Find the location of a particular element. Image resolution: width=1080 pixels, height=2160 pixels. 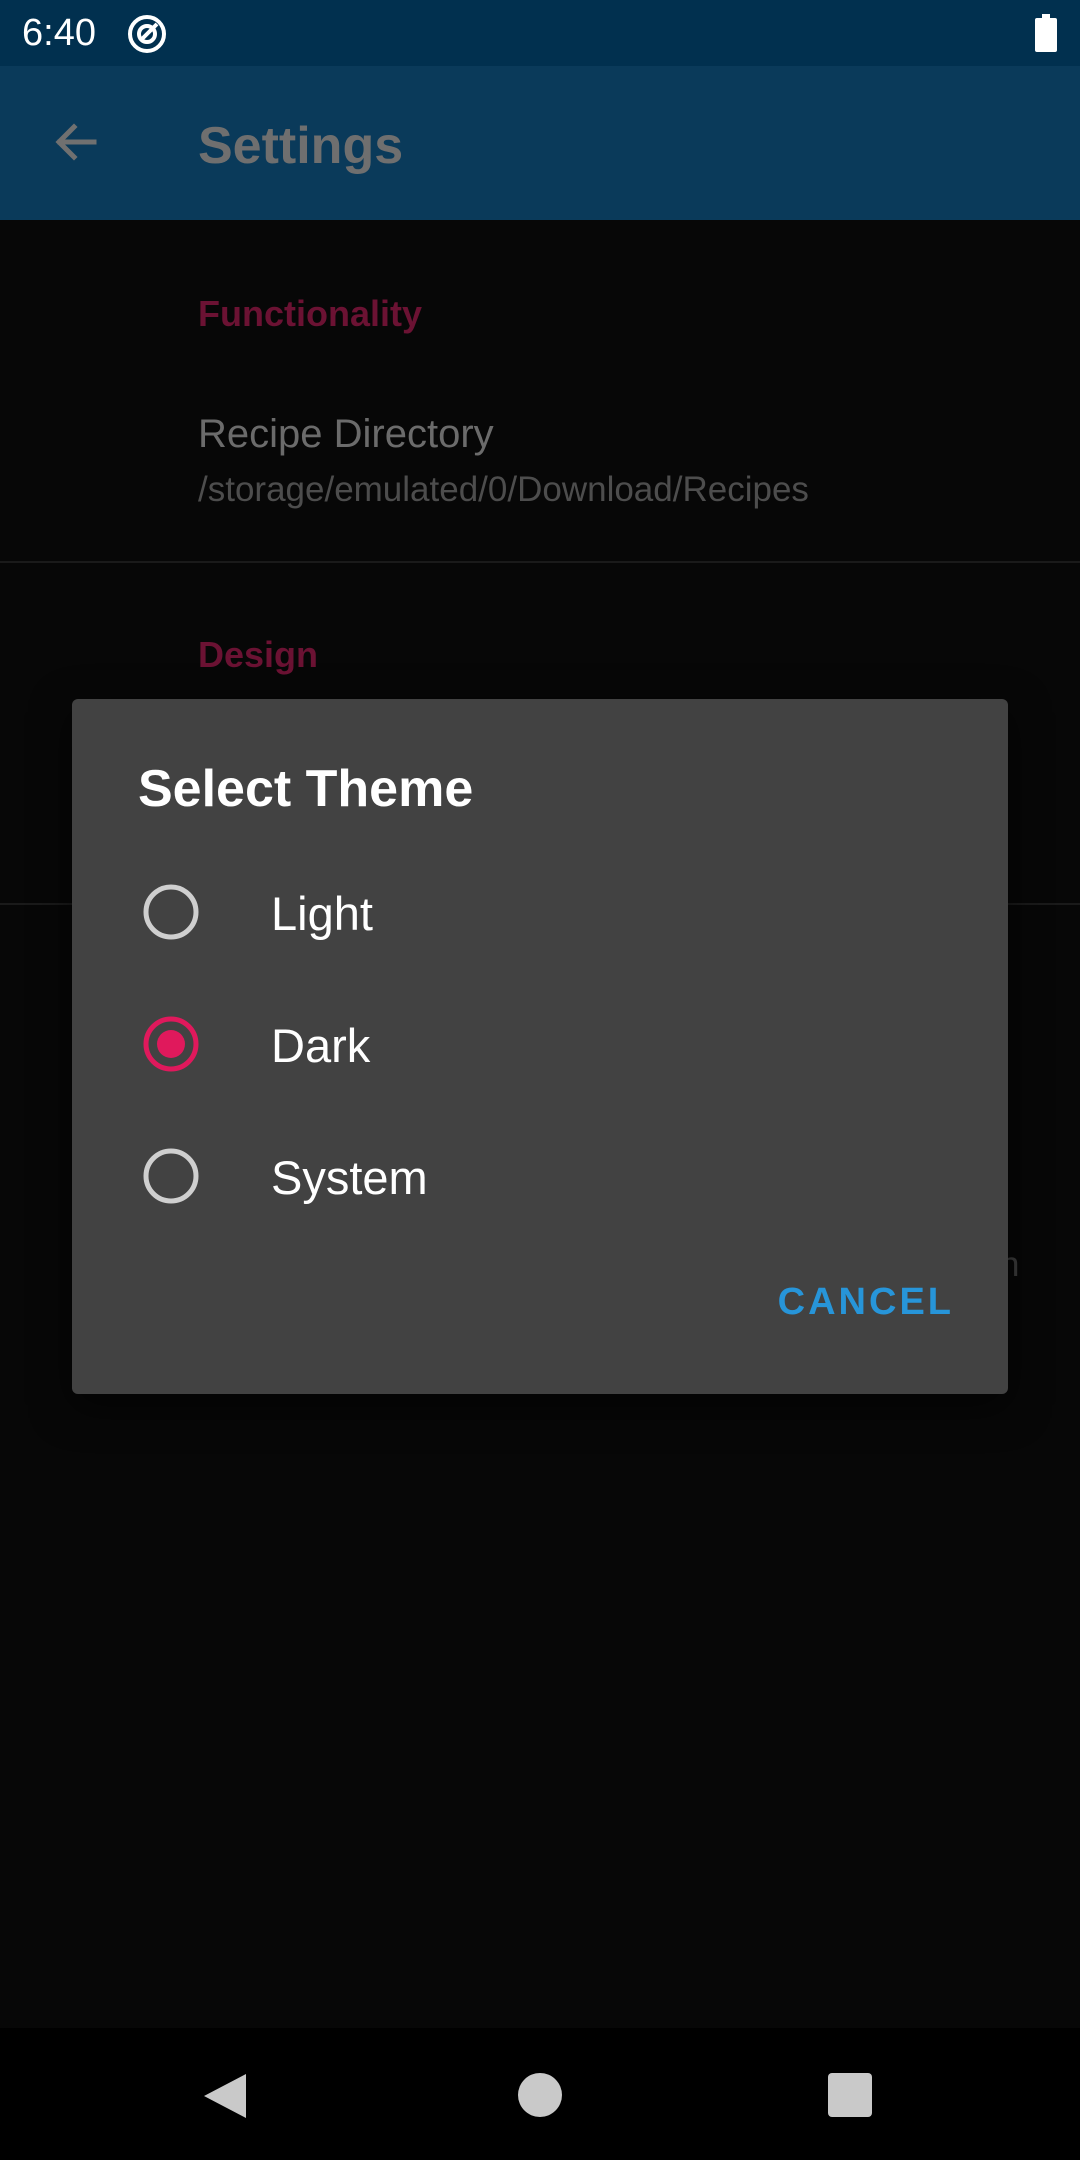

recipe-directory-path: /storage/emulated/0/Download/Recipes is located at coordinates (503, 489).